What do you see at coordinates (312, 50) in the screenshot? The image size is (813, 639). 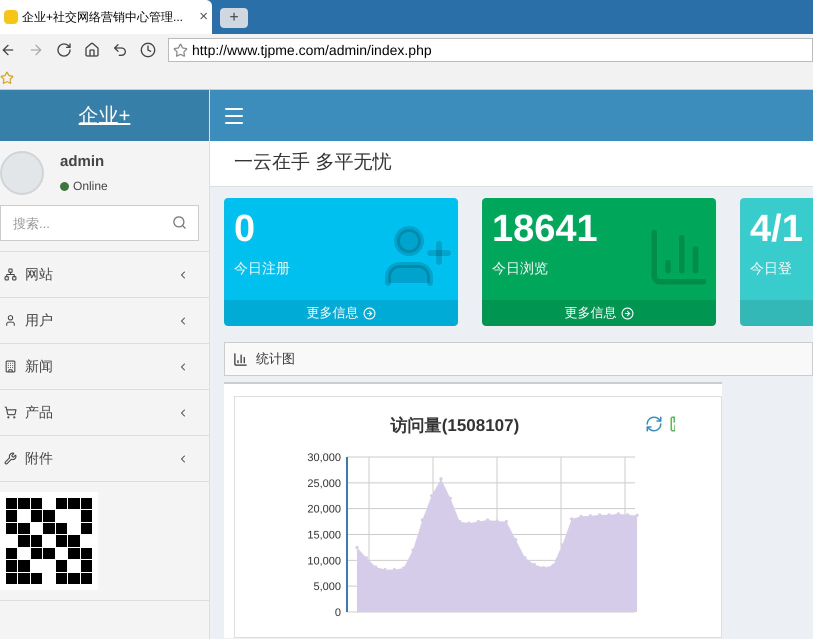 I see `url-text: http://www.tjpme.com/admin/index.php` at bounding box center [312, 50].